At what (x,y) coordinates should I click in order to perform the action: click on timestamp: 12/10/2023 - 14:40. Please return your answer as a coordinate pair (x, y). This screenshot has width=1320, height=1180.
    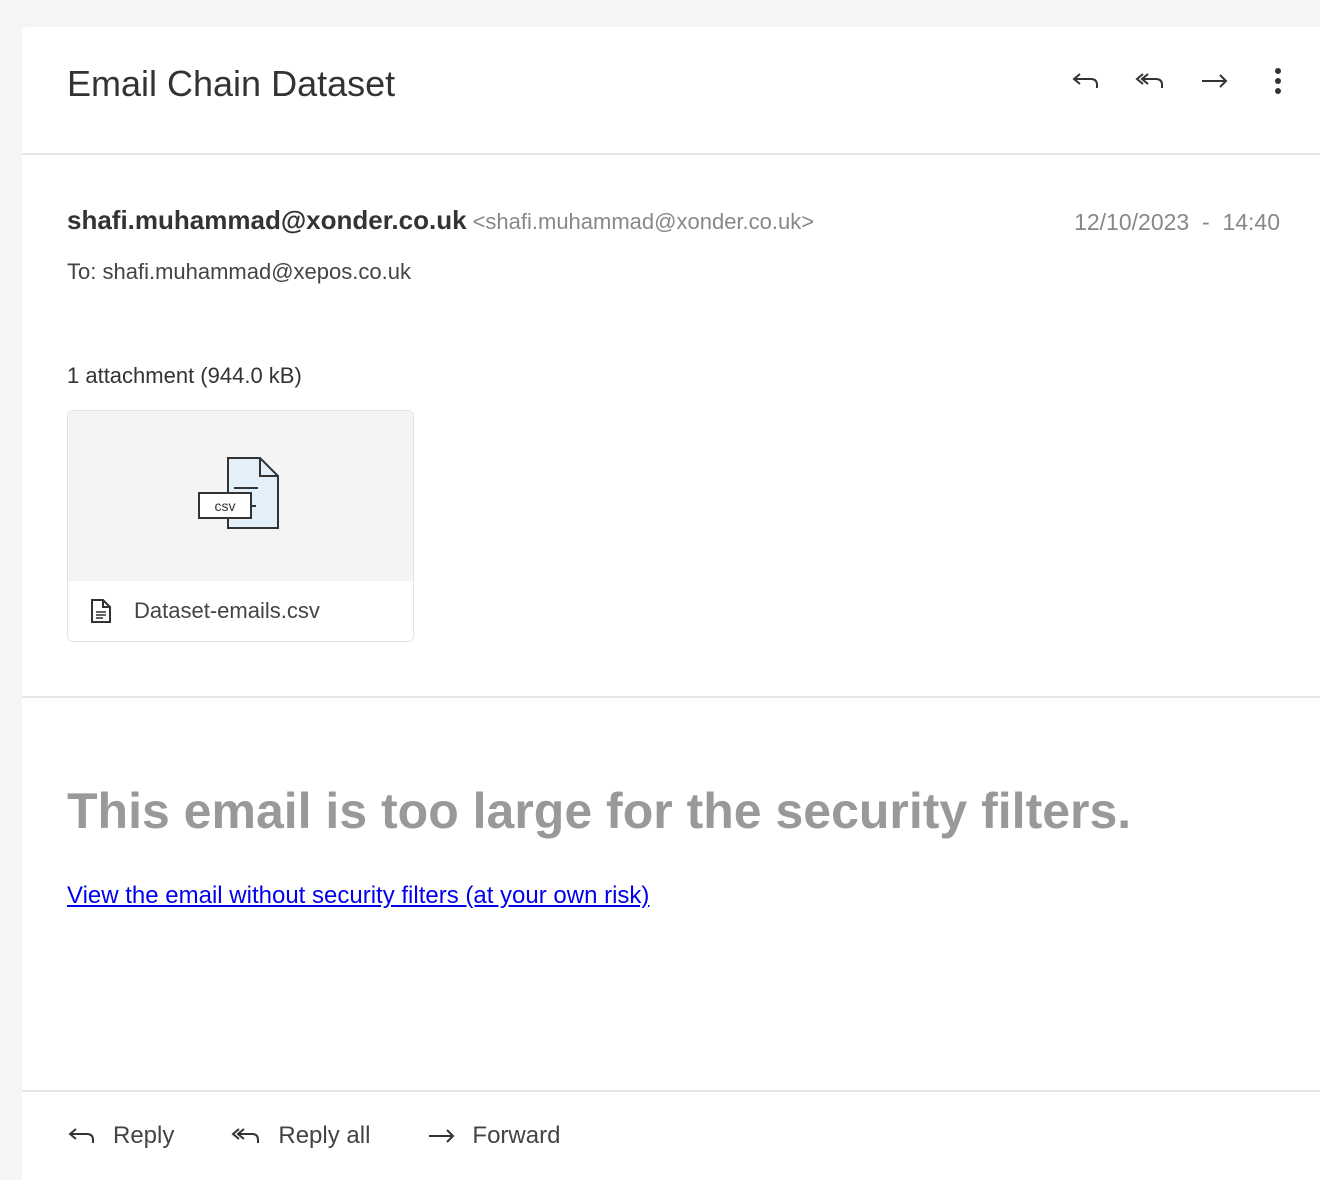
    Looking at the image, I should click on (1177, 222).